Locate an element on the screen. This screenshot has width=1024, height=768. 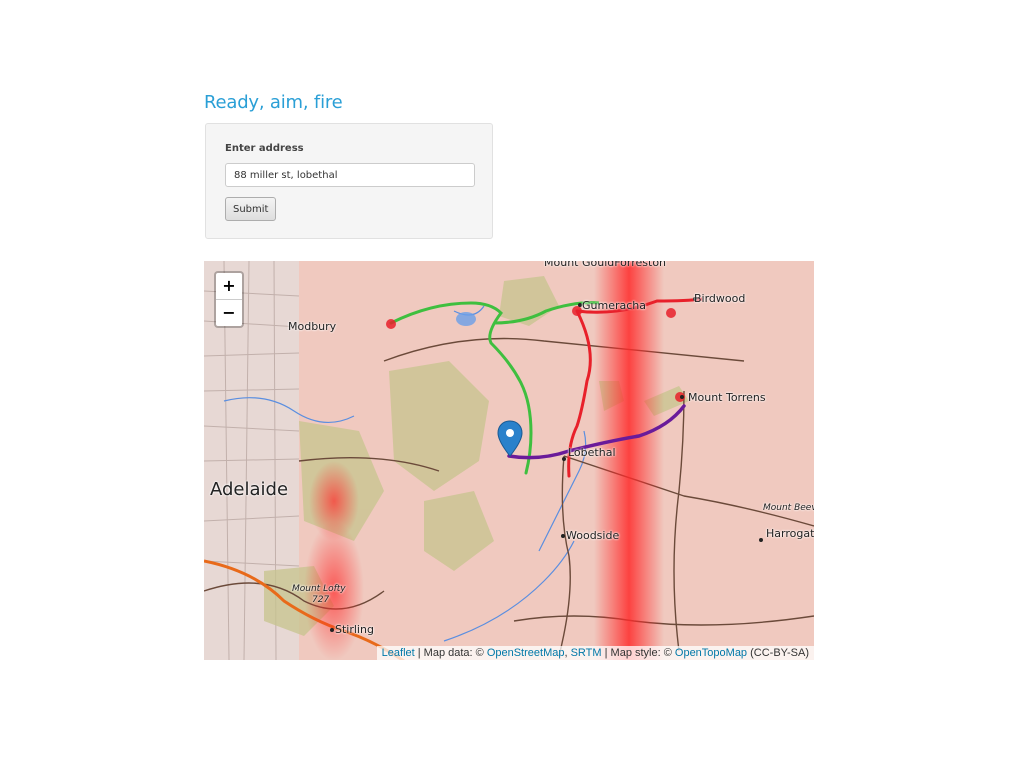
zoom-control: + − is located at coordinates (229, 299).